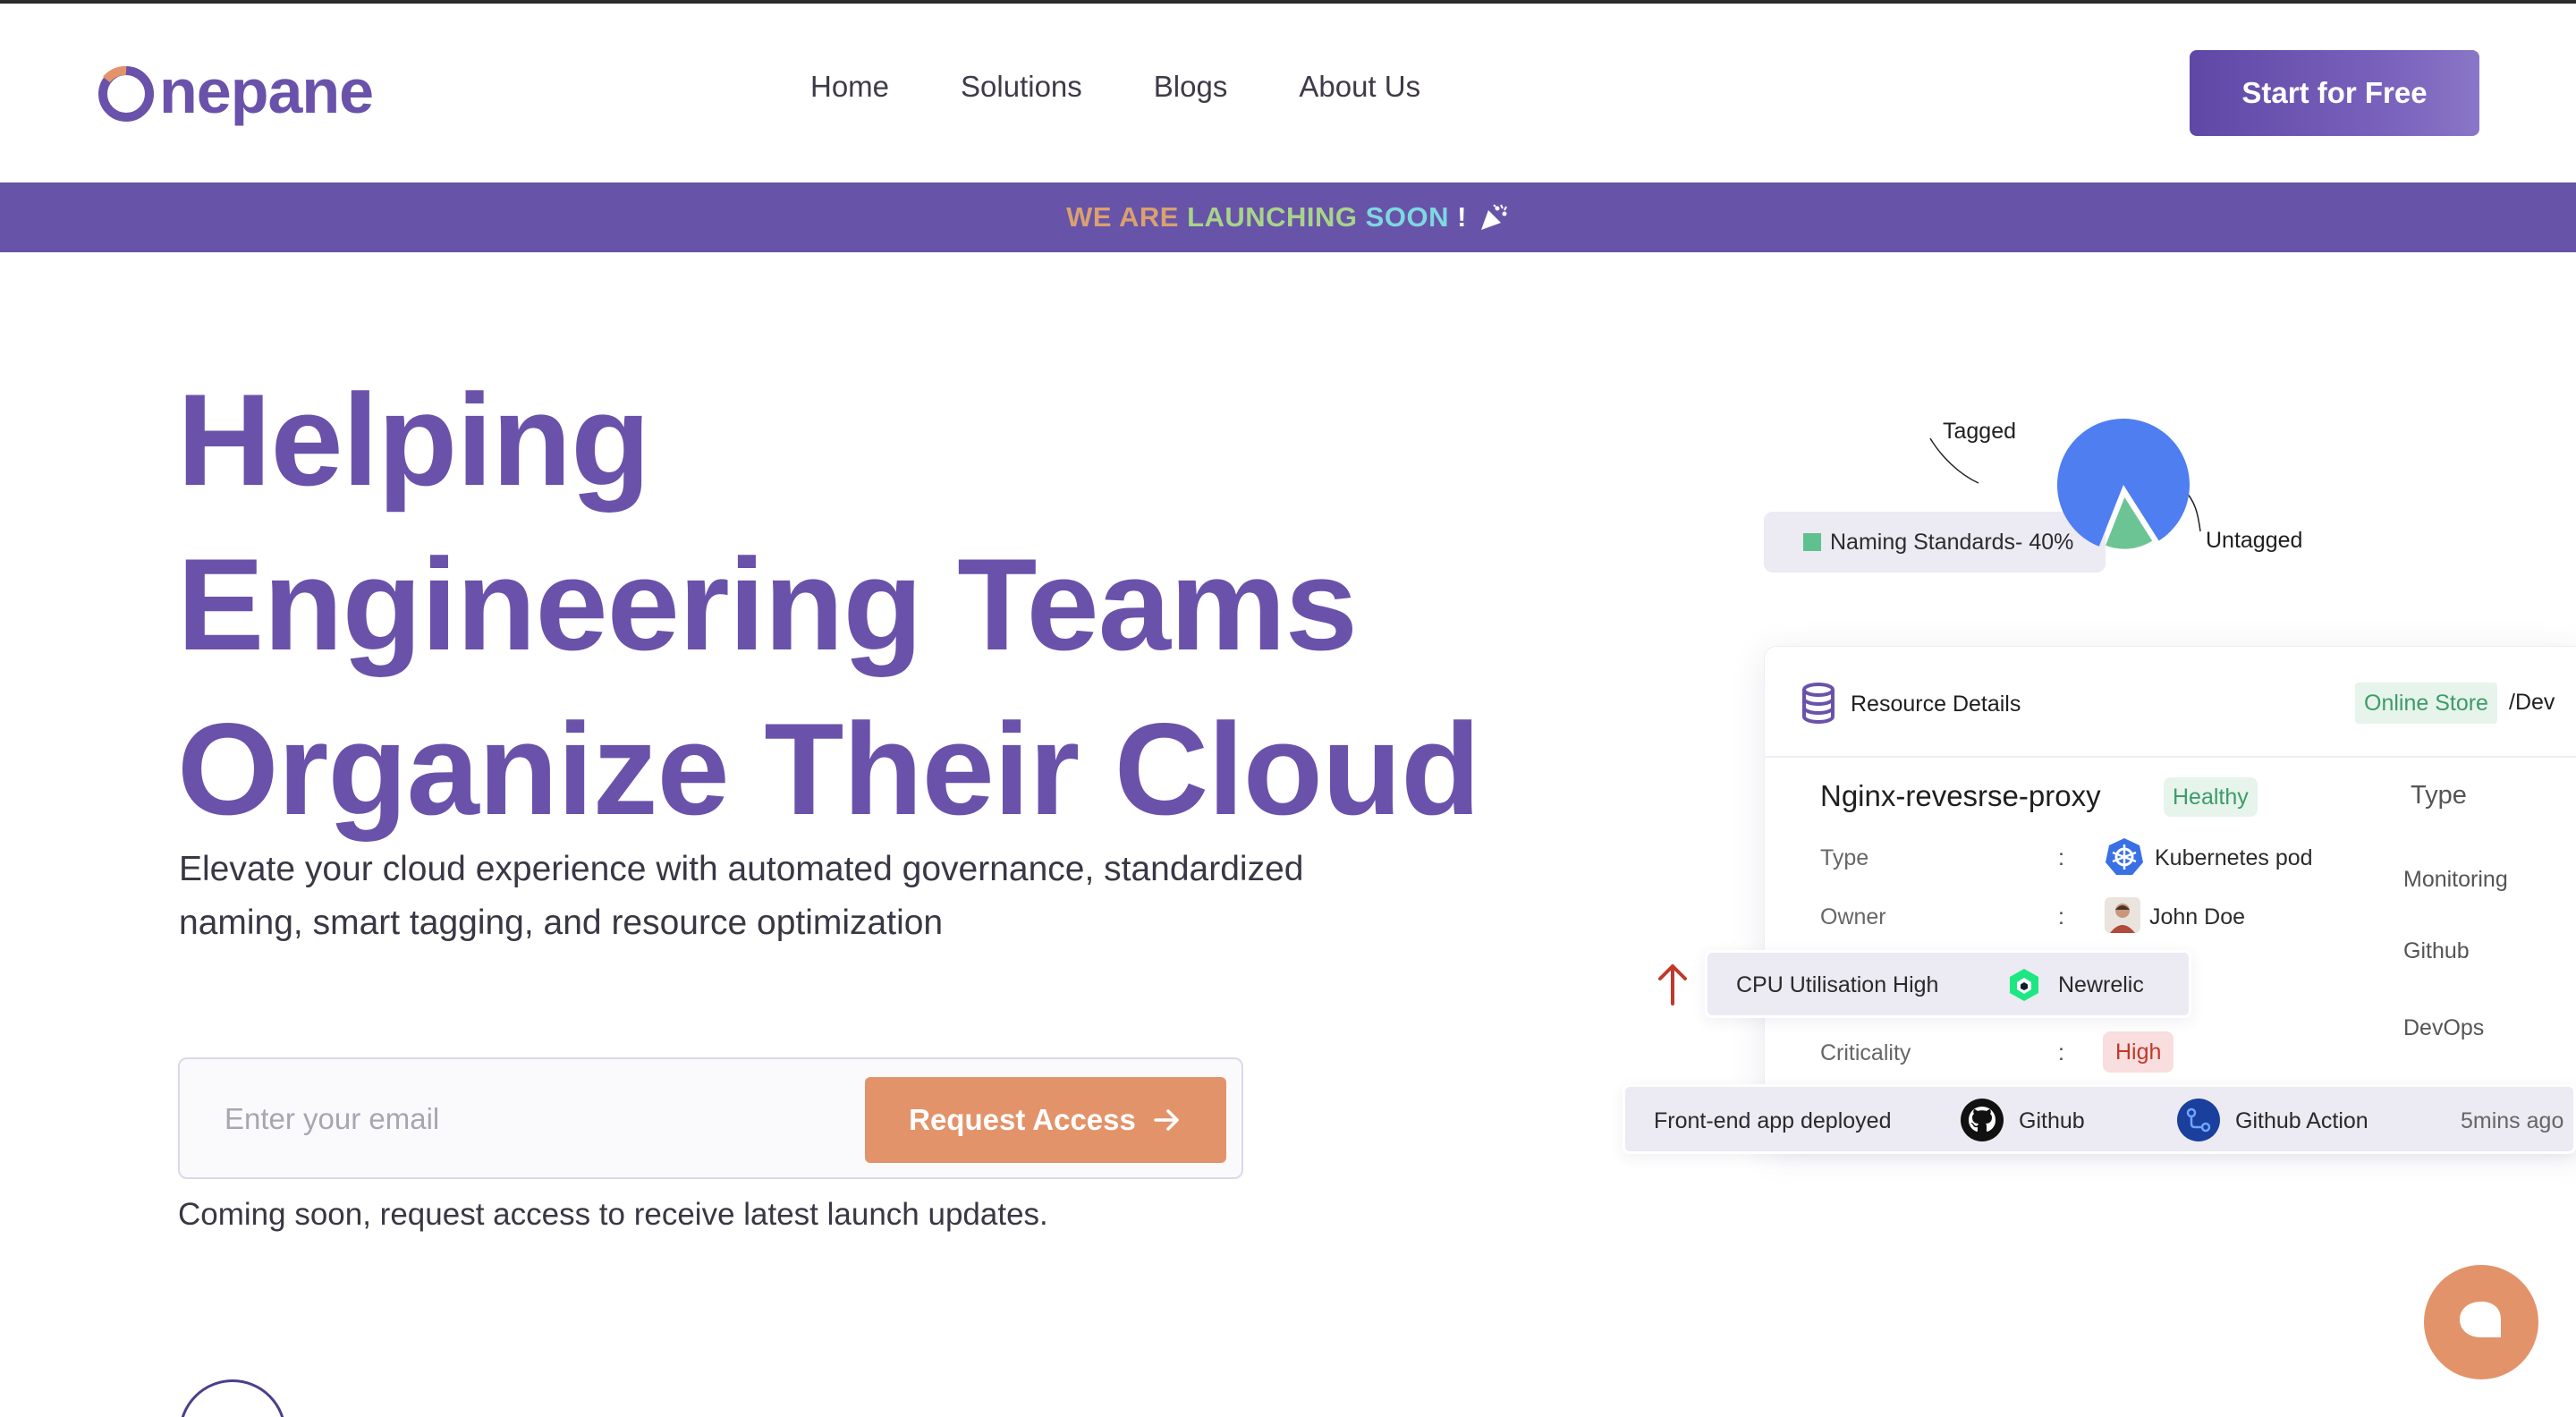  What do you see at coordinates (1359, 87) in the screenshot?
I see `nav-about-us: About Us` at bounding box center [1359, 87].